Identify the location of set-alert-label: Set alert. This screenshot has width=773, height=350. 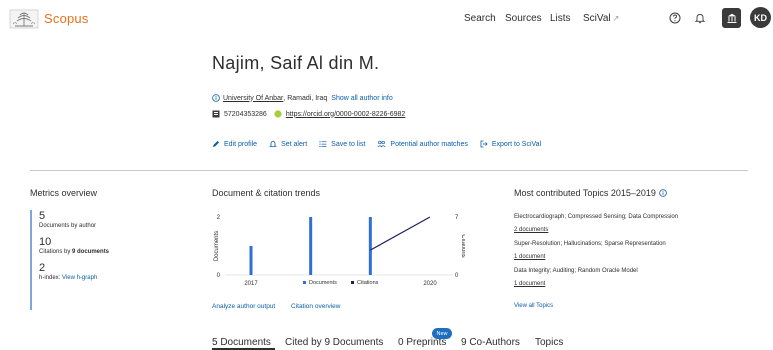
(294, 144).